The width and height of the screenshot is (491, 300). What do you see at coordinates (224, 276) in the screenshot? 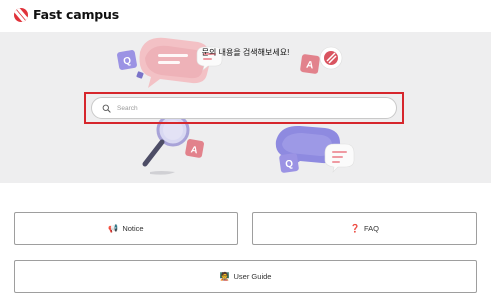
I see `teacher-icon: 🧑‍🏫` at bounding box center [224, 276].